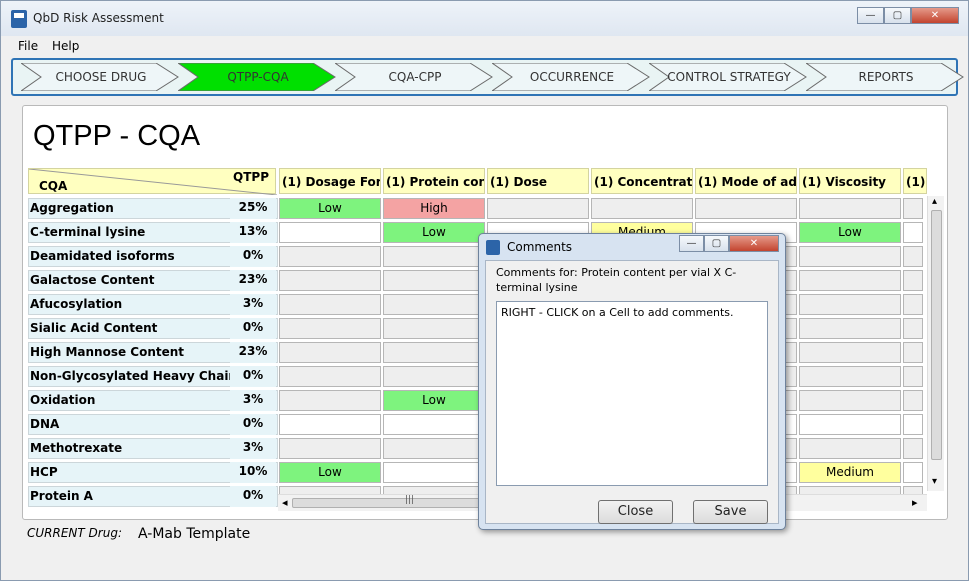 The image size is (969, 581). What do you see at coordinates (754, 243) in the screenshot?
I see `dialog-close-button: ✕` at bounding box center [754, 243].